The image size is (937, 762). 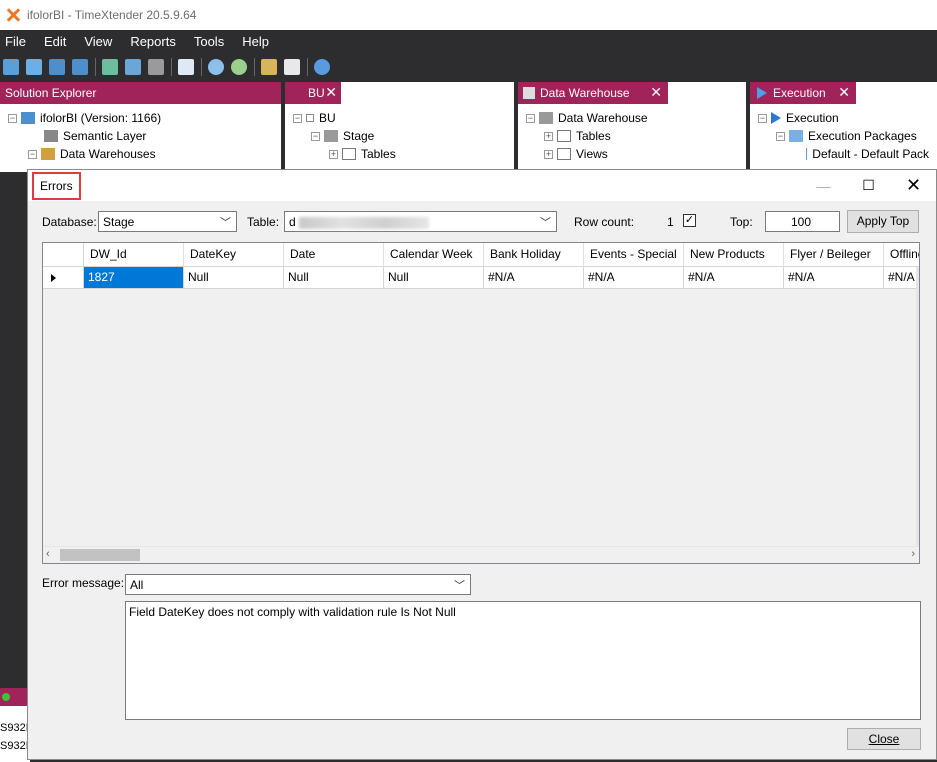 What do you see at coordinates (884, 739) in the screenshot?
I see `close-button: Close` at bounding box center [884, 739].